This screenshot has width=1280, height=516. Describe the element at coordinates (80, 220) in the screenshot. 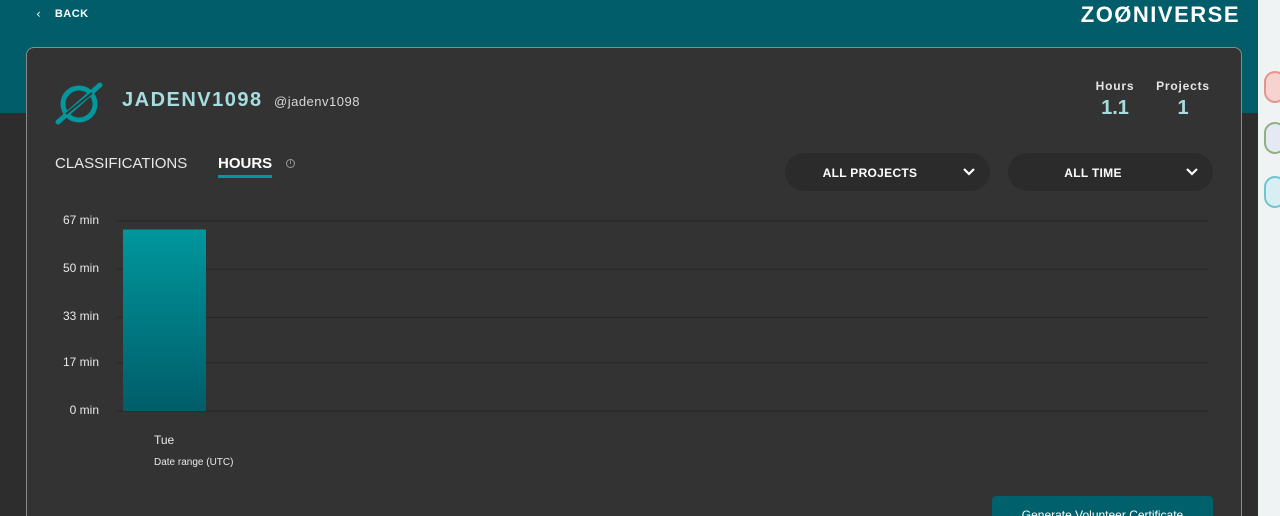

I see `chart-y-tick-label: 67 min` at that location.